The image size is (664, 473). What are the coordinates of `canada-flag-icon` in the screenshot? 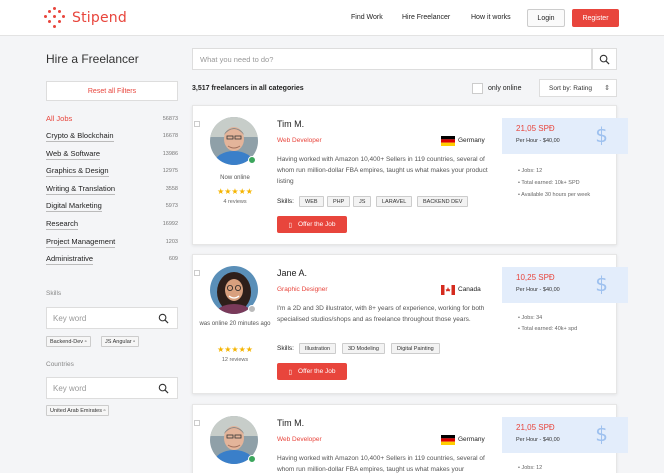 It's located at (448, 290).